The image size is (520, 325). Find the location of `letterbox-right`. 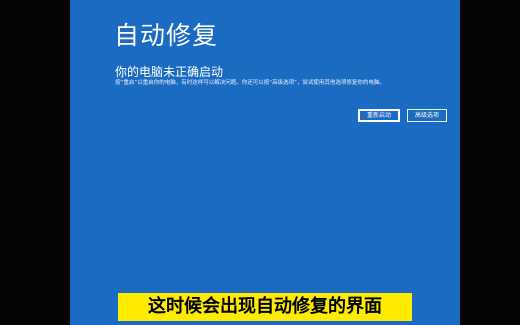

letterbox-right is located at coordinates (490, 162).